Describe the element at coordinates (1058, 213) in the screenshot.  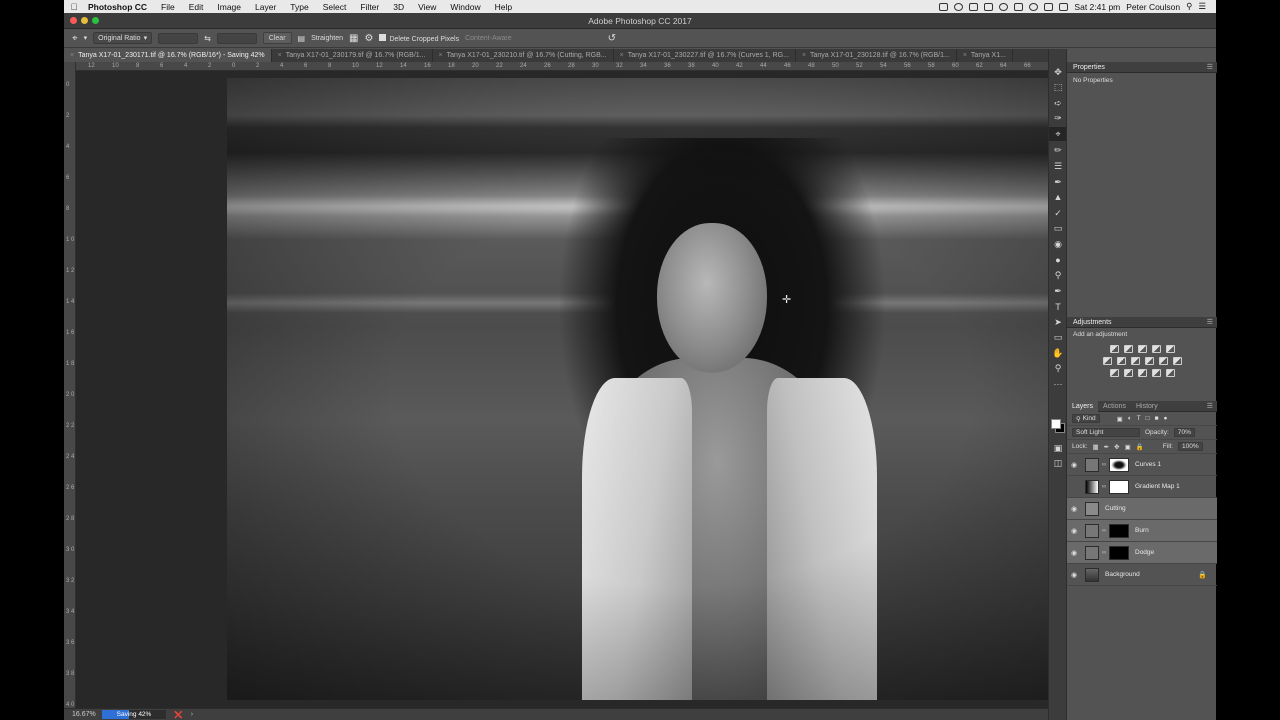
I see `history-brush-tool-icon: ✓` at that location.